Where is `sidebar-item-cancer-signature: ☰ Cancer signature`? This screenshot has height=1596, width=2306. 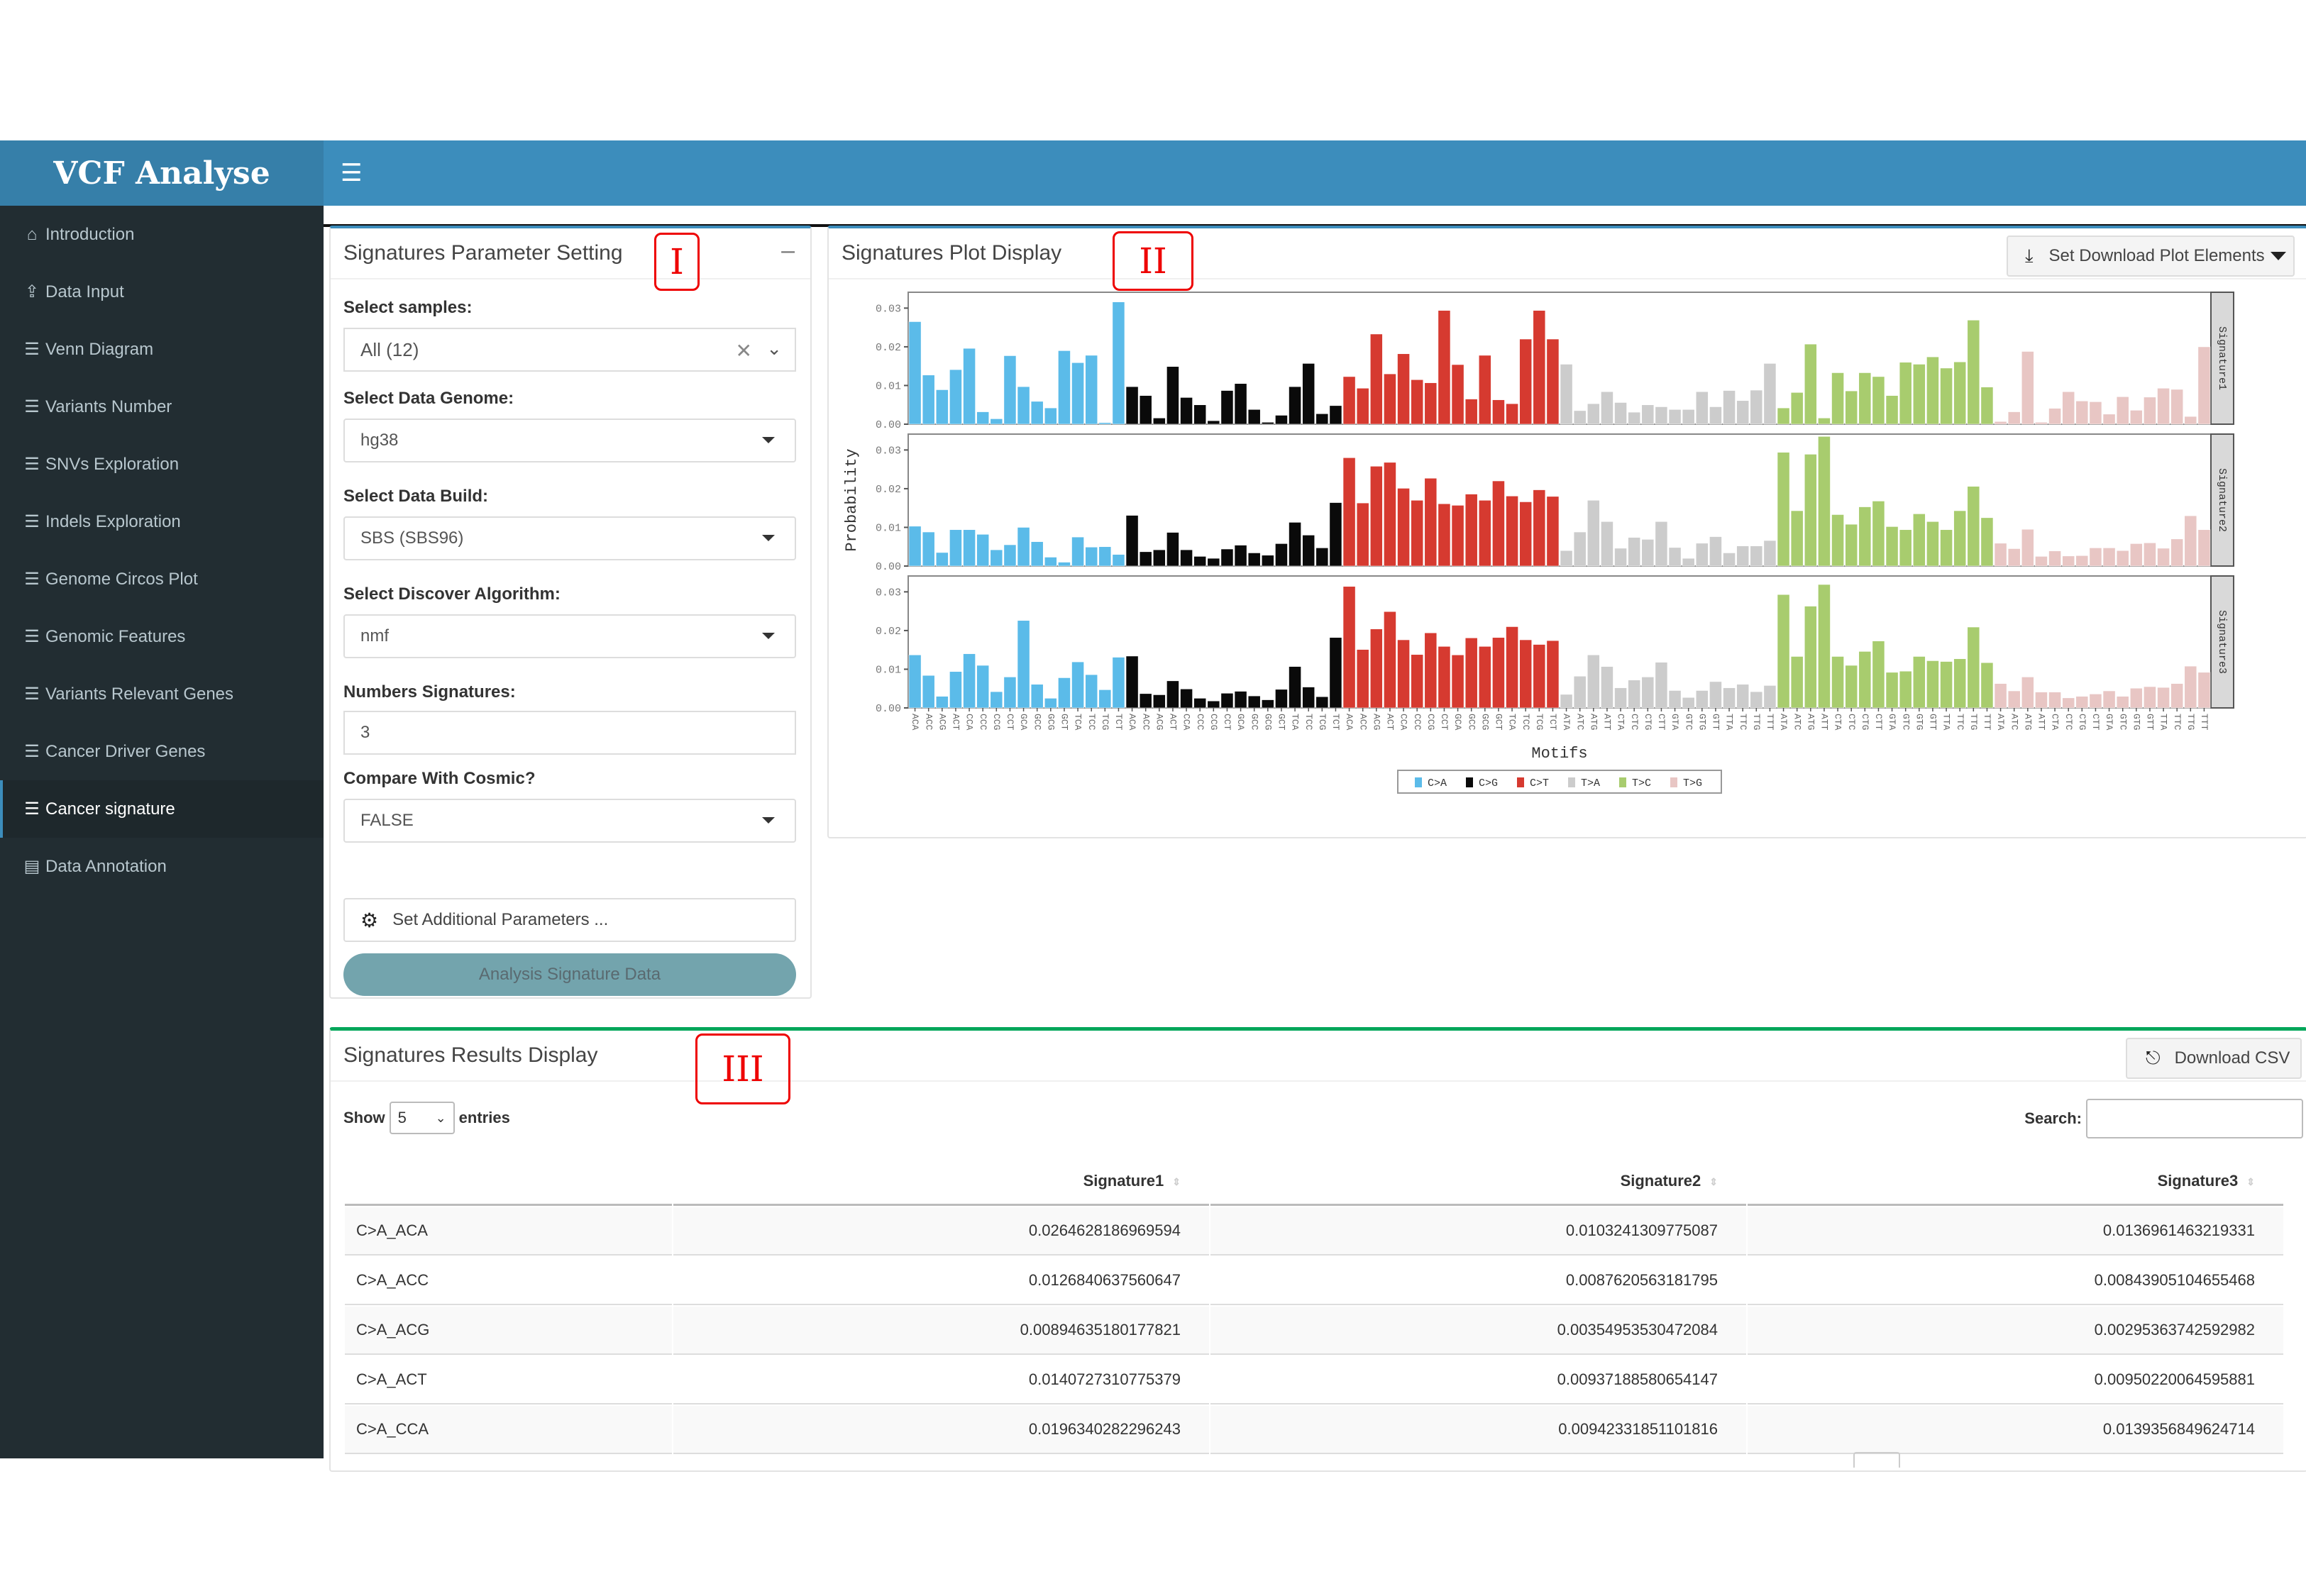
sidebar-item-cancer-signature: ☰ Cancer signature is located at coordinates (162, 809).